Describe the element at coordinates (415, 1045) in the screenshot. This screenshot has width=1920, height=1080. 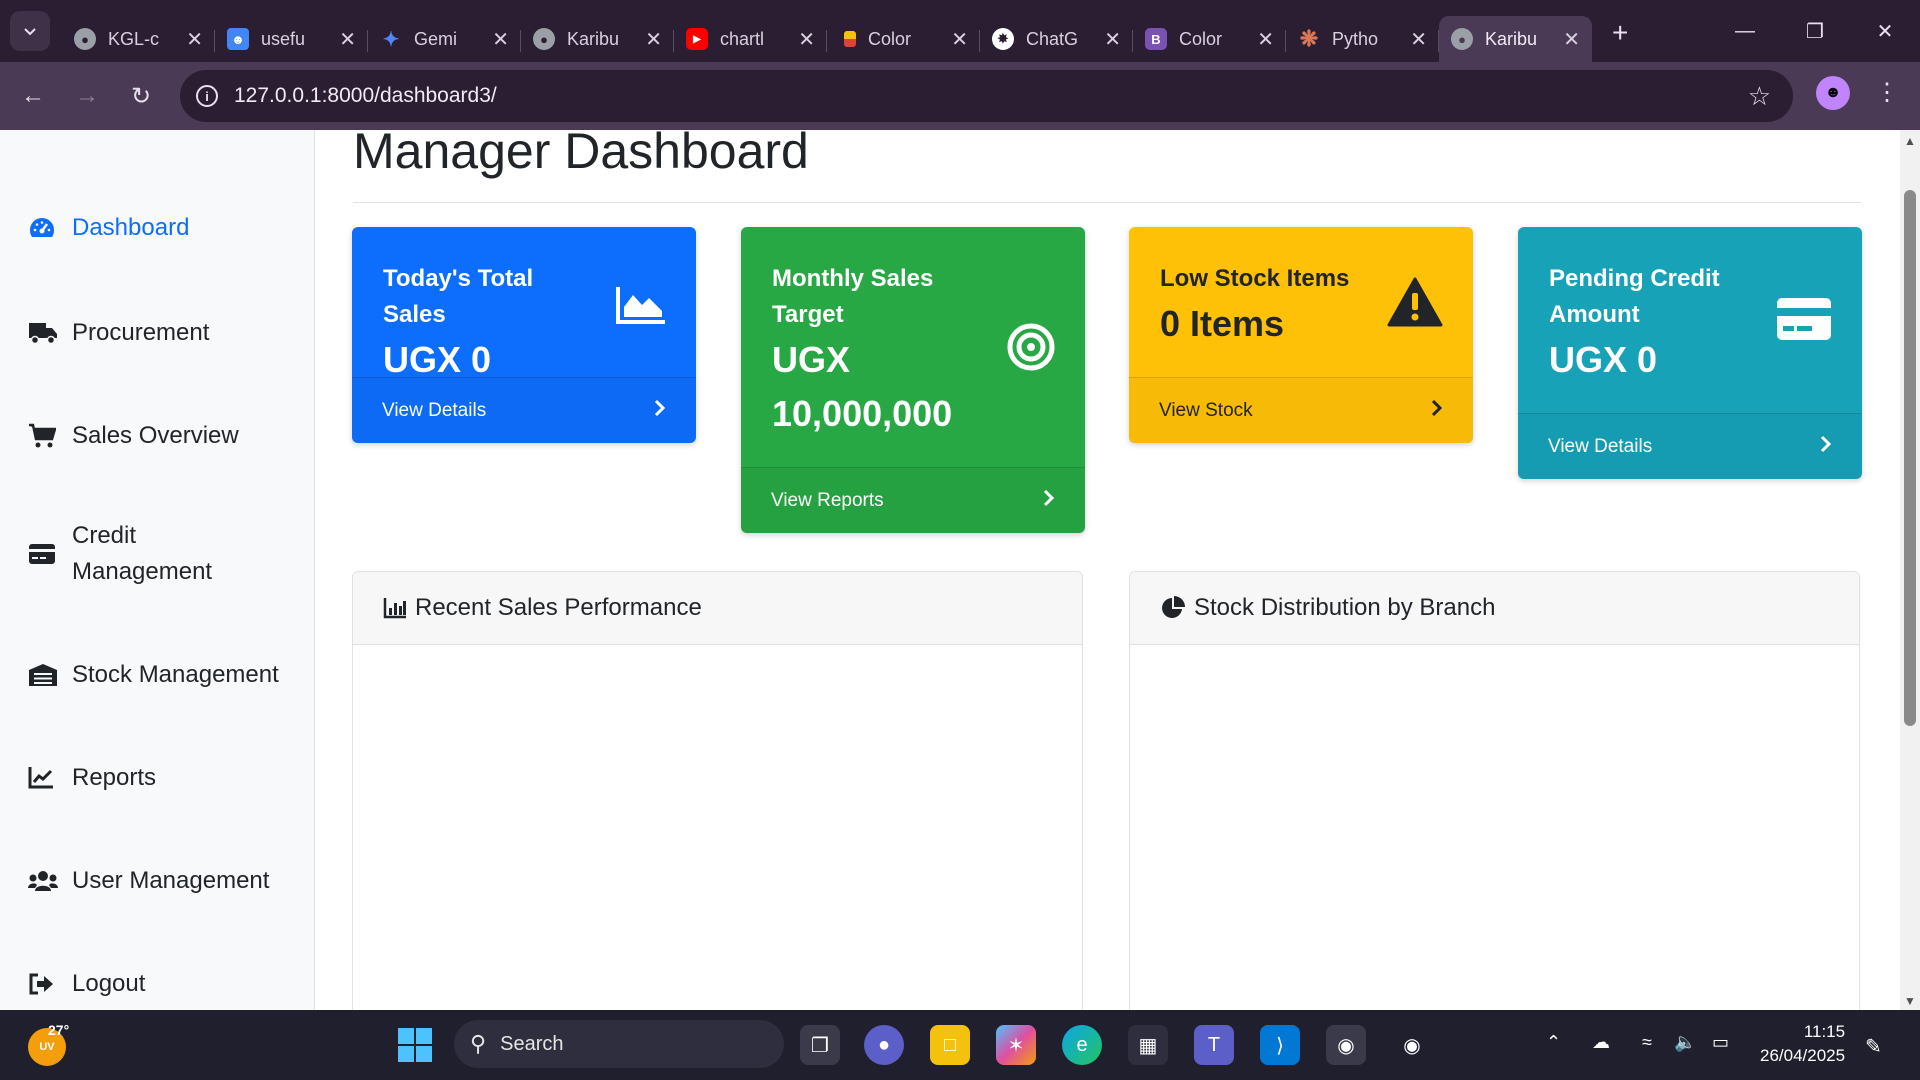
I see `windows-start-icon` at that location.